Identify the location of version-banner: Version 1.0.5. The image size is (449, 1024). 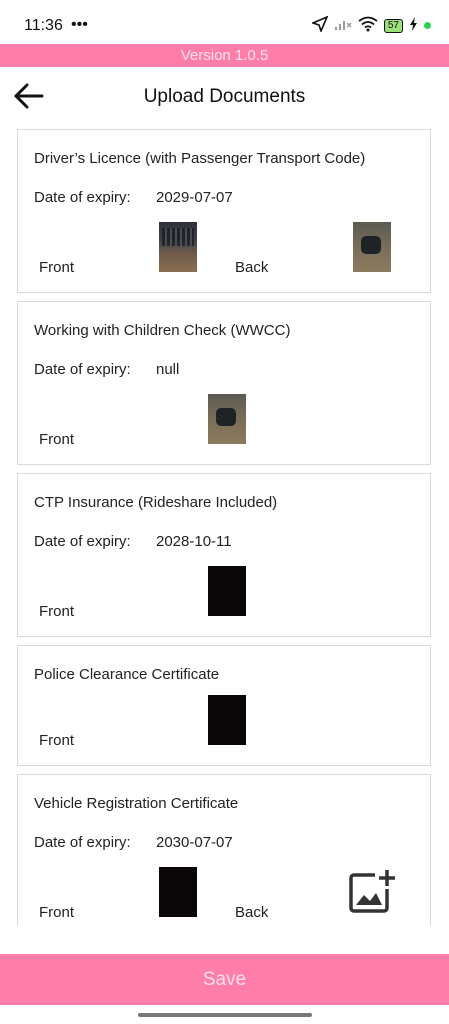
(224, 55).